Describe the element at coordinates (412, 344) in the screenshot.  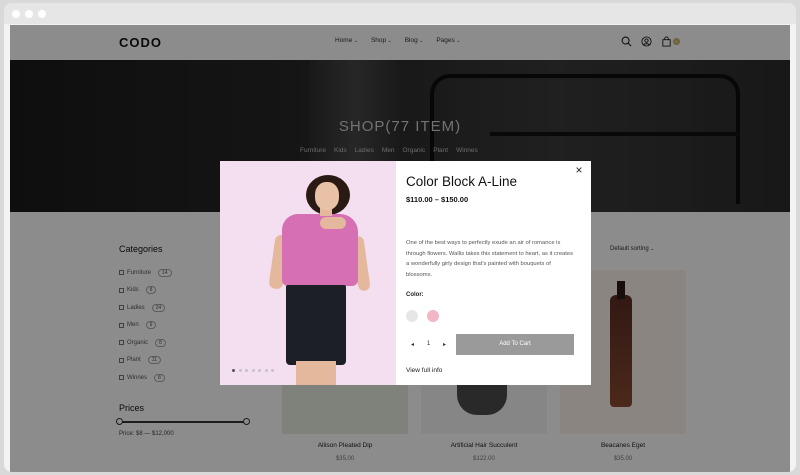
I see `decrease-arrow-icon: ◂` at that location.